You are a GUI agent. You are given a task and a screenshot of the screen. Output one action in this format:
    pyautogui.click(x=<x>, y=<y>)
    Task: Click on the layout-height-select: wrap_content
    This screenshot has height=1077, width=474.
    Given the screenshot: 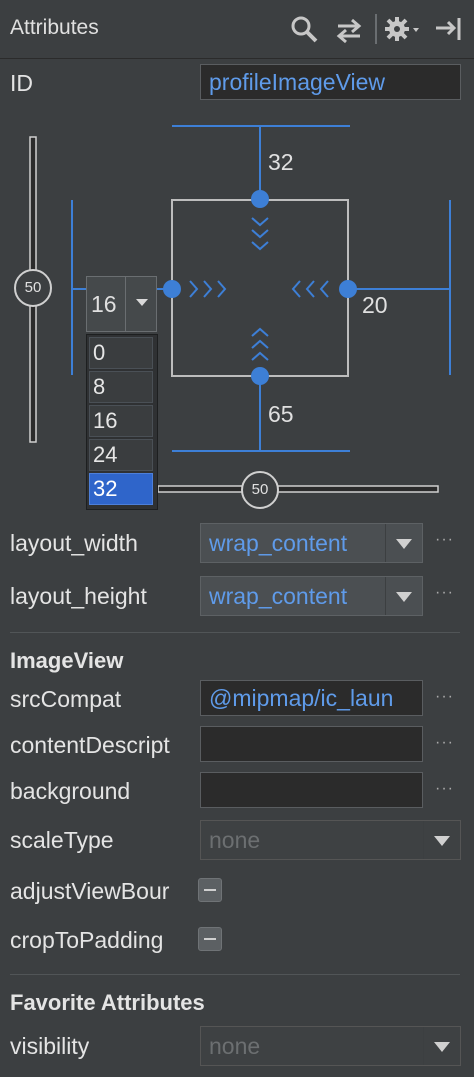 What is the action you would take?
    pyautogui.click(x=311, y=596)
    